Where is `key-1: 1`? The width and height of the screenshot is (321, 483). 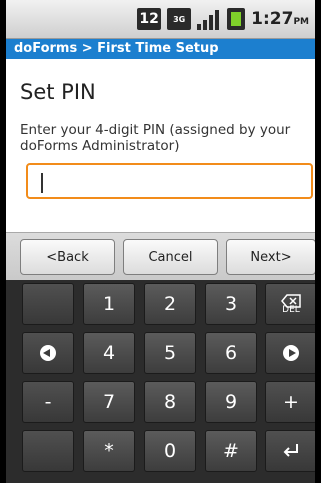
key-1: 1 is located at coordinates (109, 304).